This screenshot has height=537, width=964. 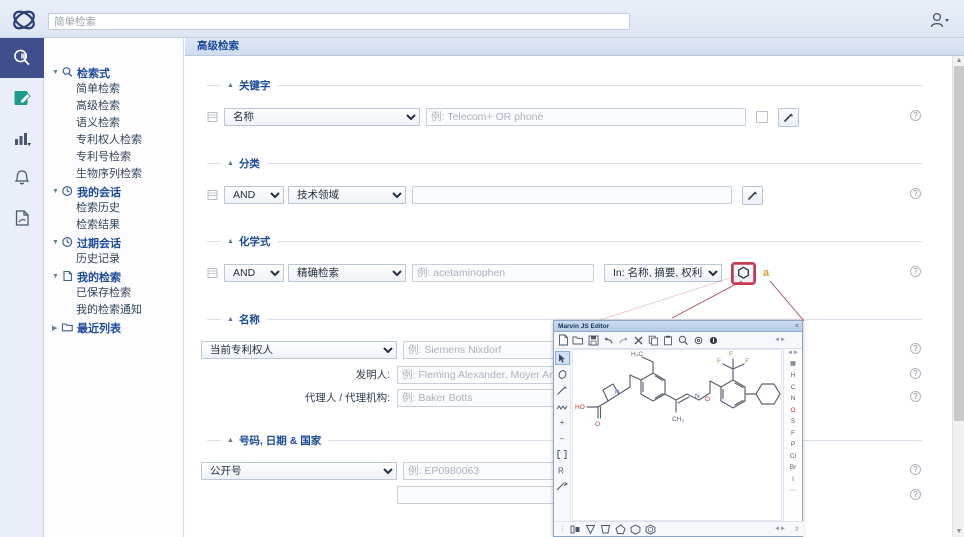 I want to click on publication-number-field-select: 公开号, so click(x=299, y=471).